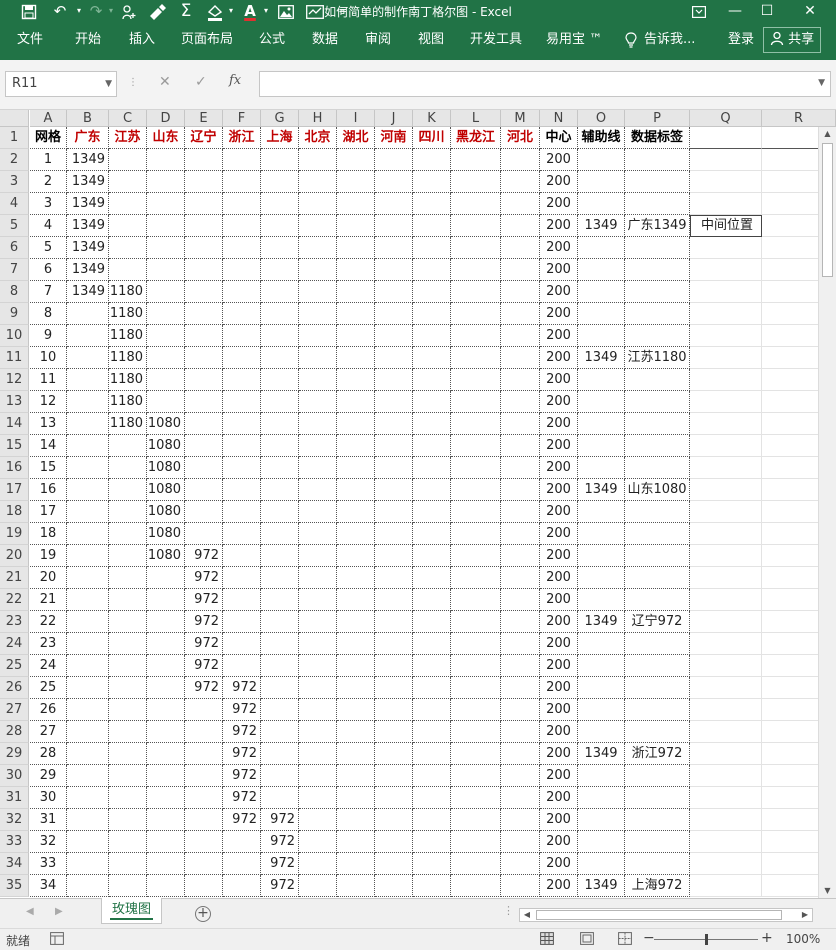 The image size is (836, 950). I want to click on cell-p28, so click(657, 732).